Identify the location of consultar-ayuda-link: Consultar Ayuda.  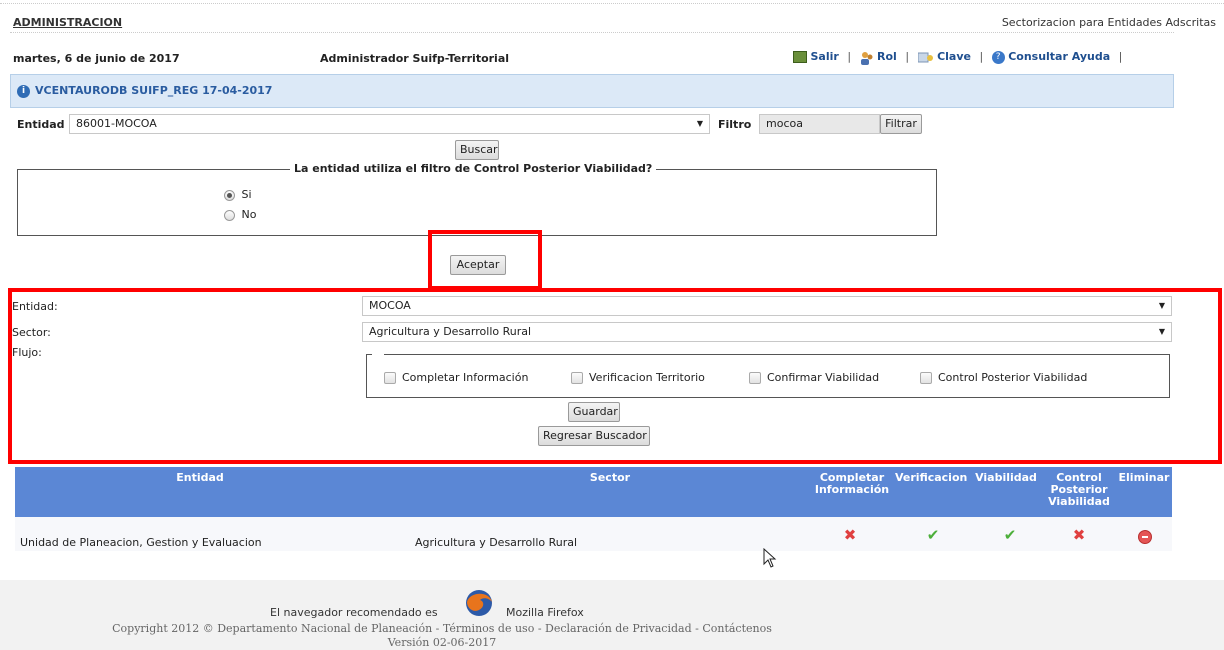
(1059, 56).